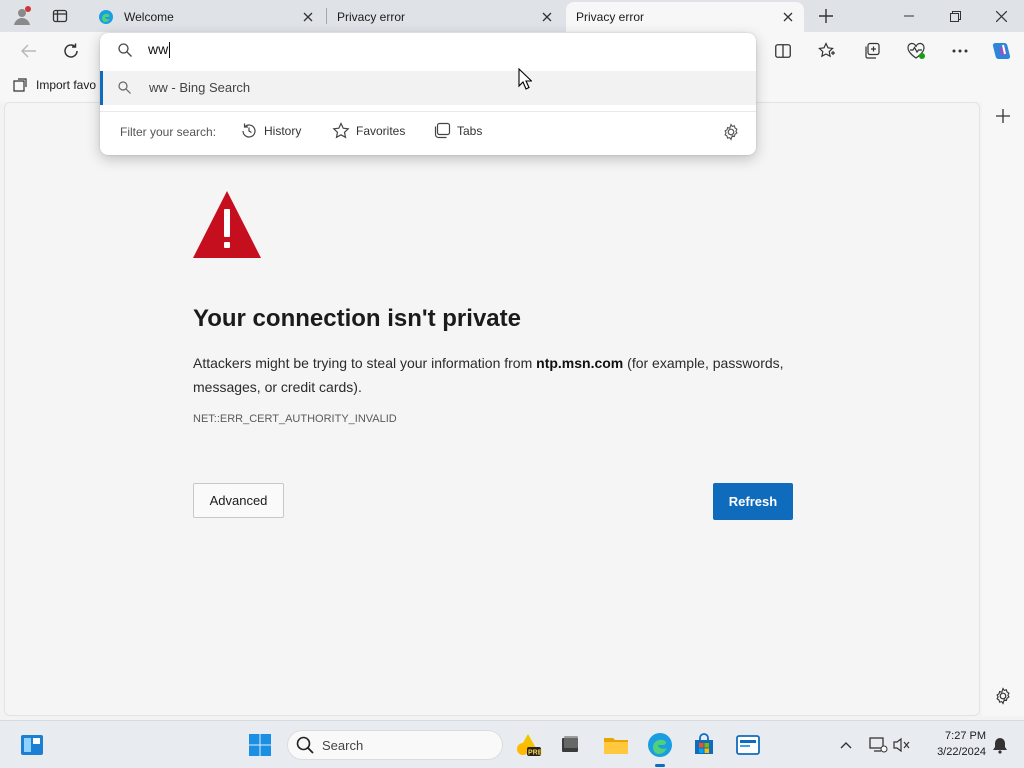  I want to click on address-input-text: ww, so click(158, 49).